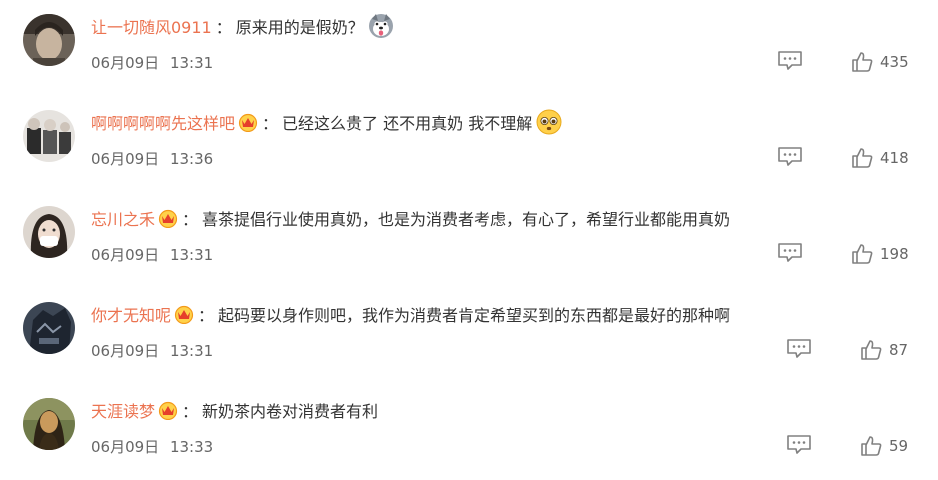  I want to click on like-count: 418, so click(894, 158).